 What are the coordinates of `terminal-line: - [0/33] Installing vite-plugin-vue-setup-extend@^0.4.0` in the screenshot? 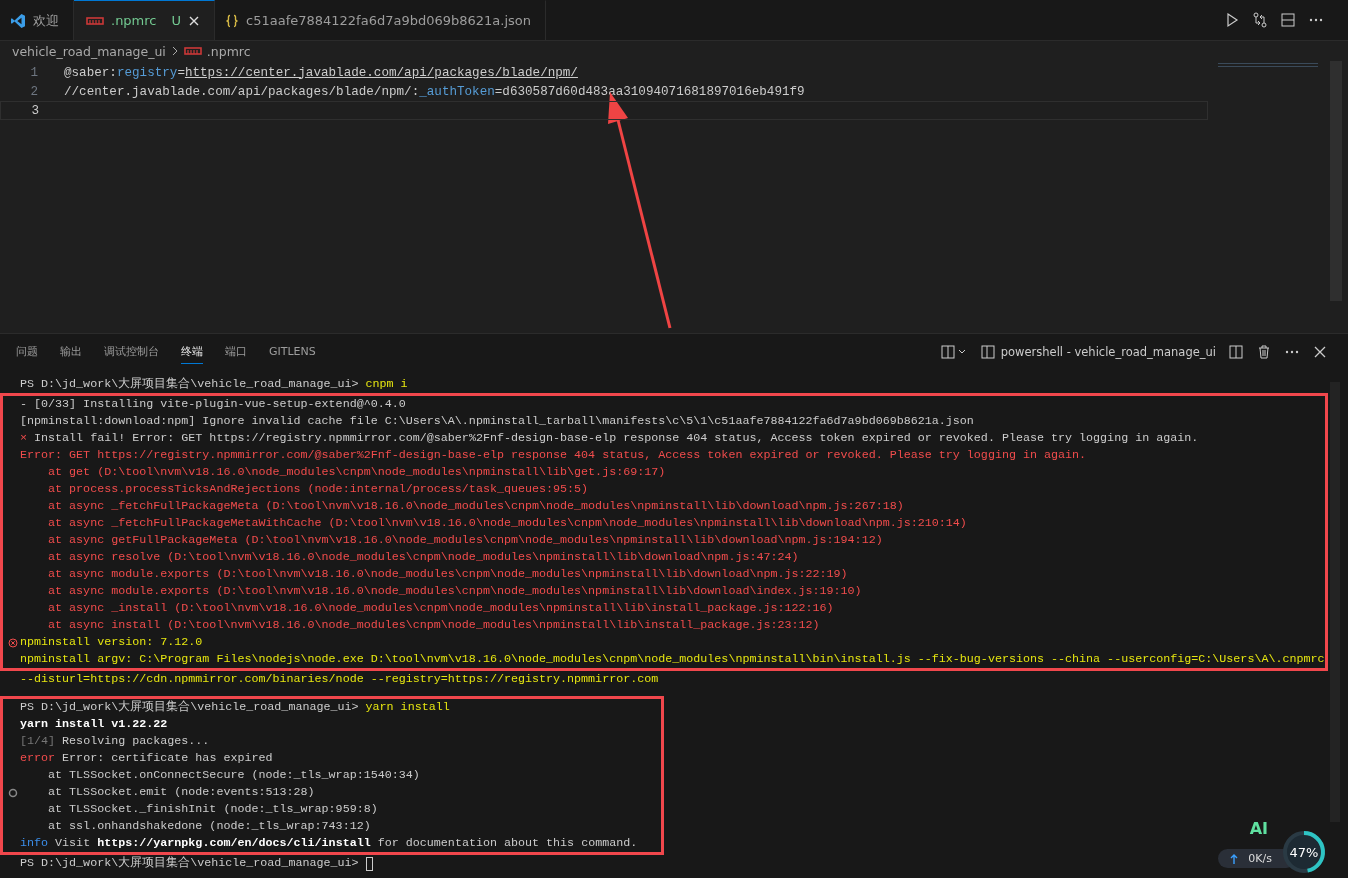 It's located at (213, 404).